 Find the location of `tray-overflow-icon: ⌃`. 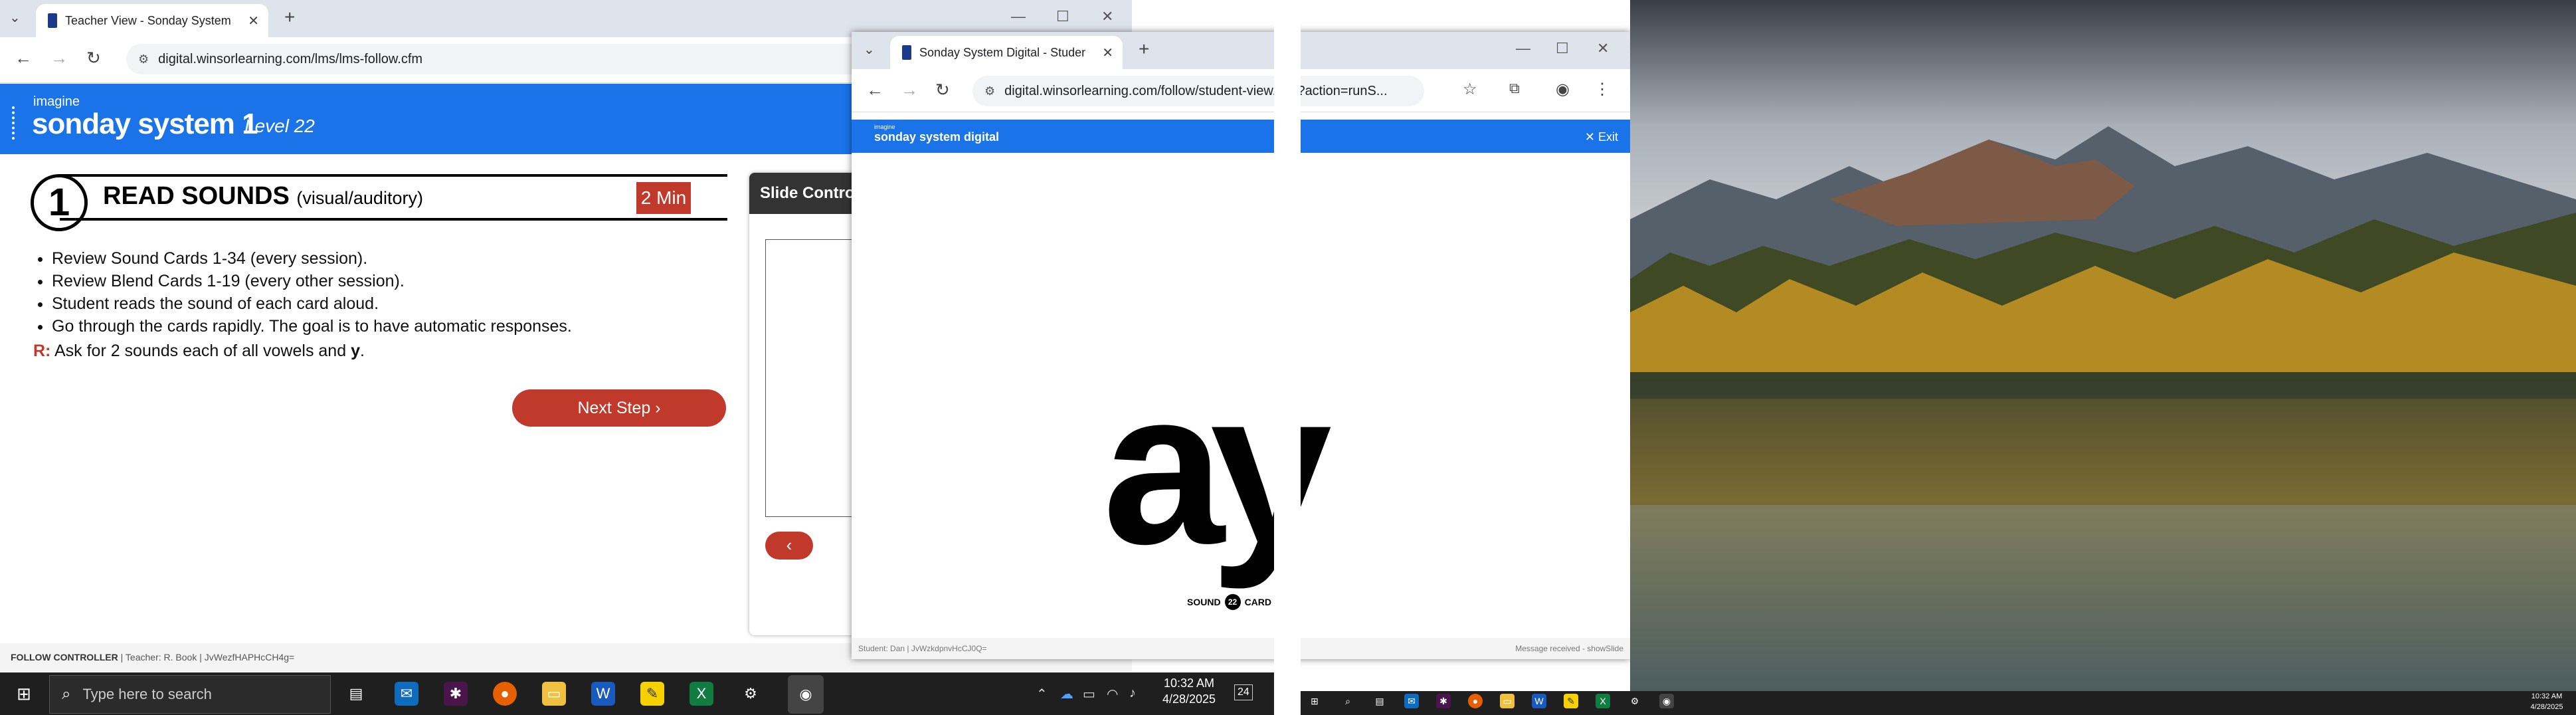

tray-overflow-icon: ⌃ is located at coordinates (1042, 694).